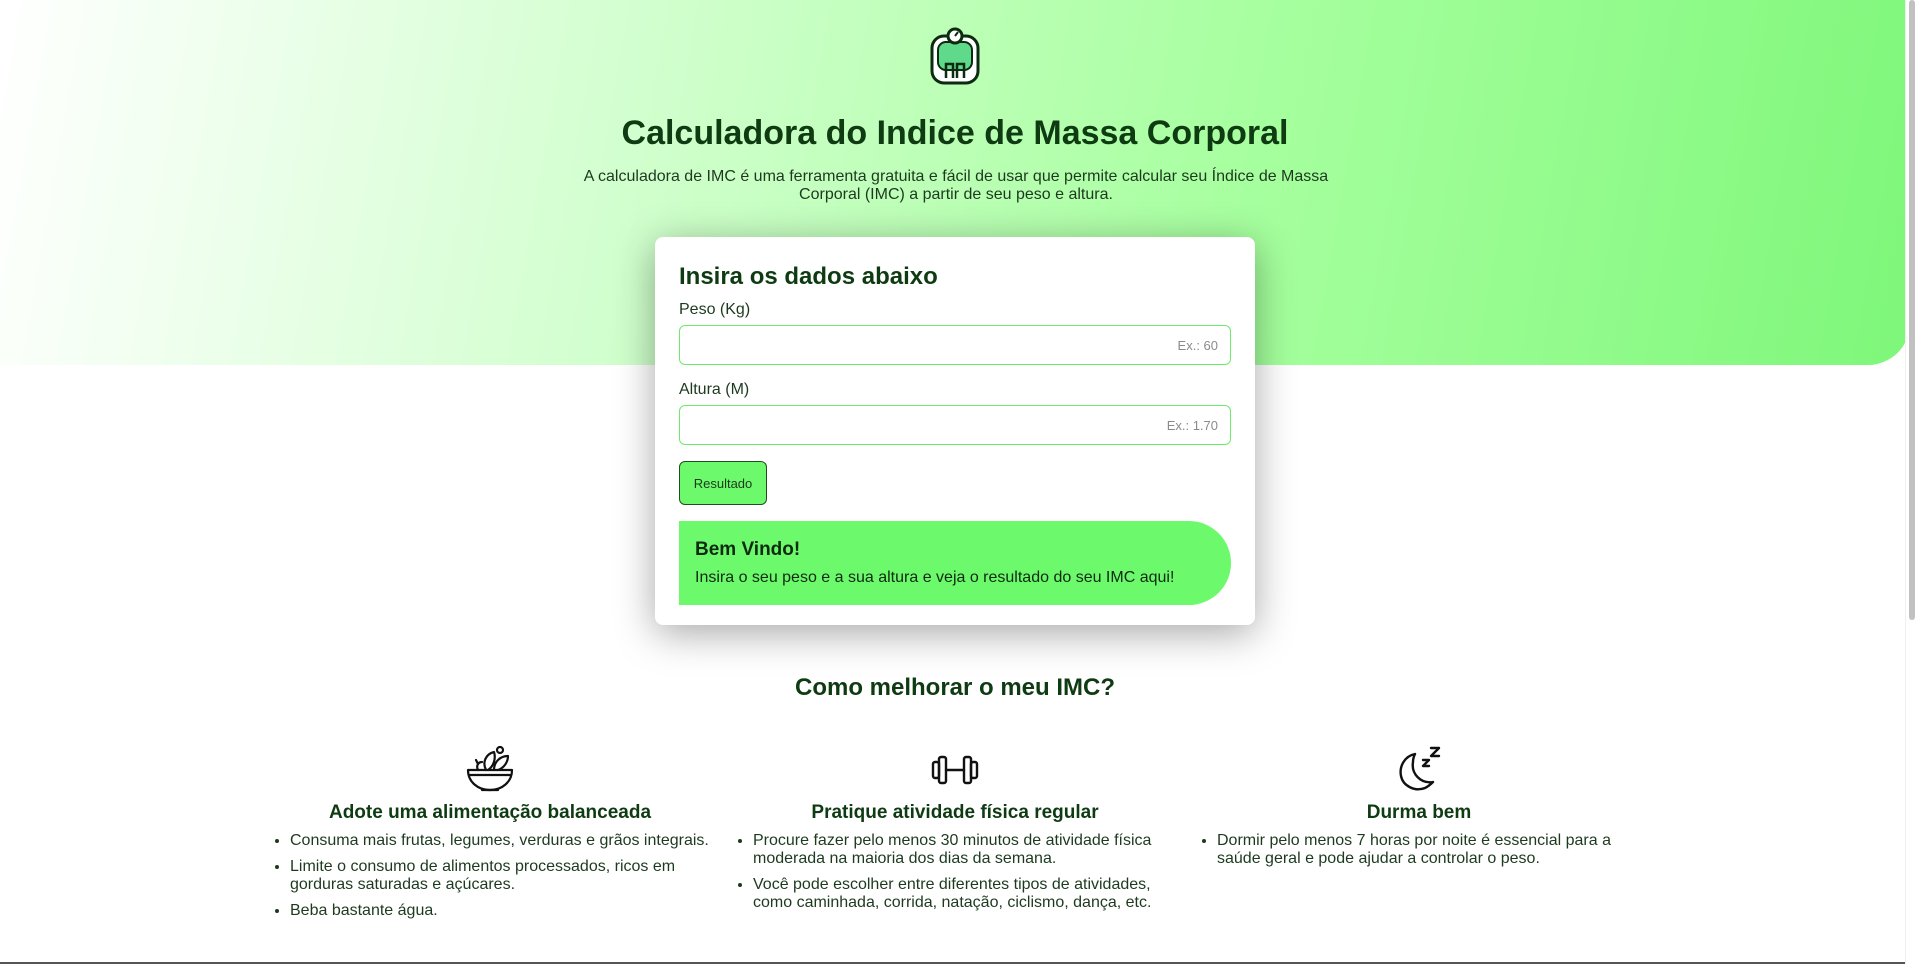 Image resolution: width=1919 pixels, height=964 pixels. I want to click on scrollbar-thumb, so click(1912, 310).